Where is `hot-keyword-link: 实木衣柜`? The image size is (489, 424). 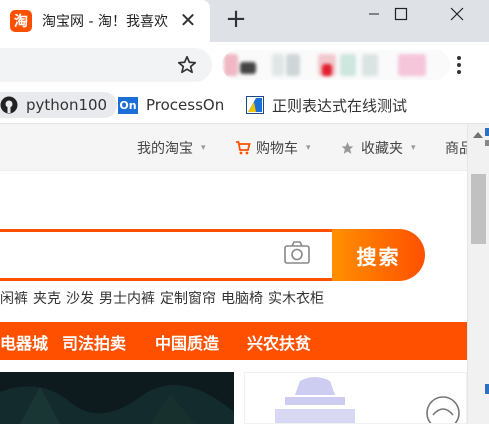
hot-keyword-link: 实木衣柜 is located at coordinates (296, 299).